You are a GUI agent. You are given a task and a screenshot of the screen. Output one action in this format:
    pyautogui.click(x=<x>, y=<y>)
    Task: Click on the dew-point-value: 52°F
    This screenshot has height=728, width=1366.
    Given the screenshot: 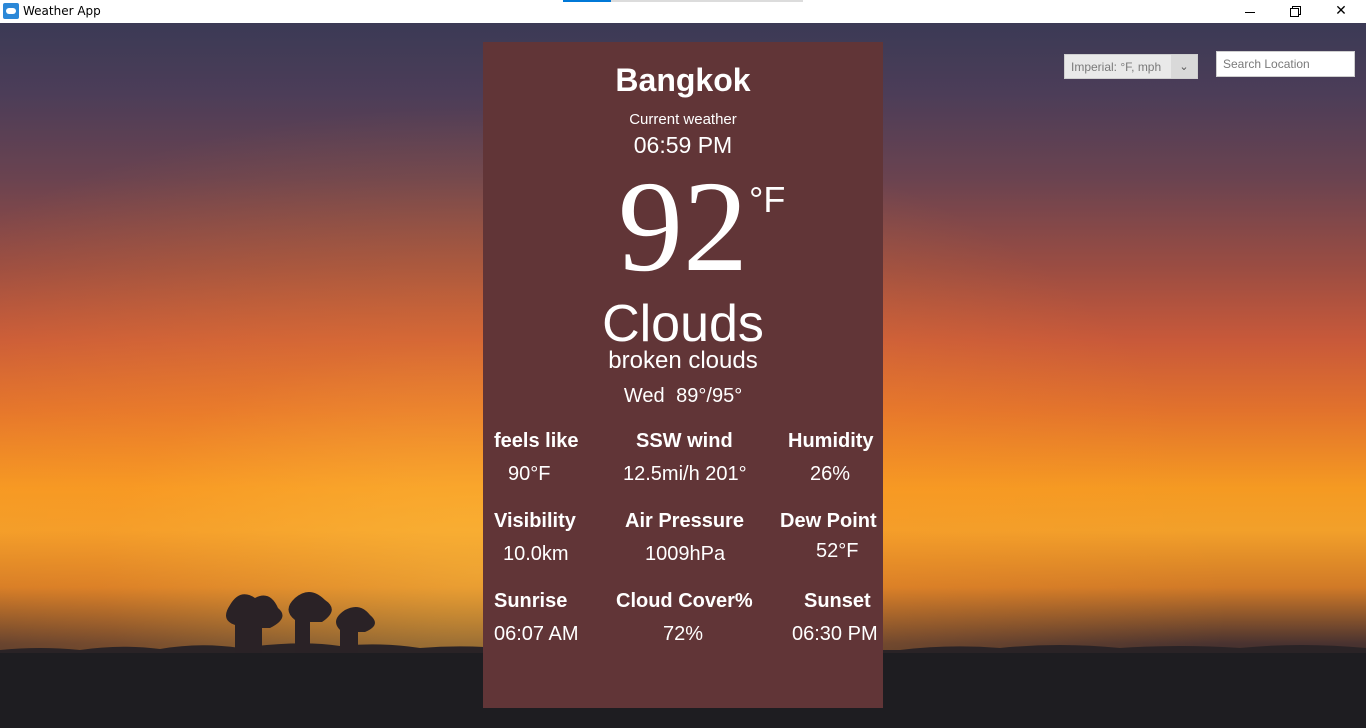 What is the action you would take?
    pyautogui.click(x=837, y=551)
    